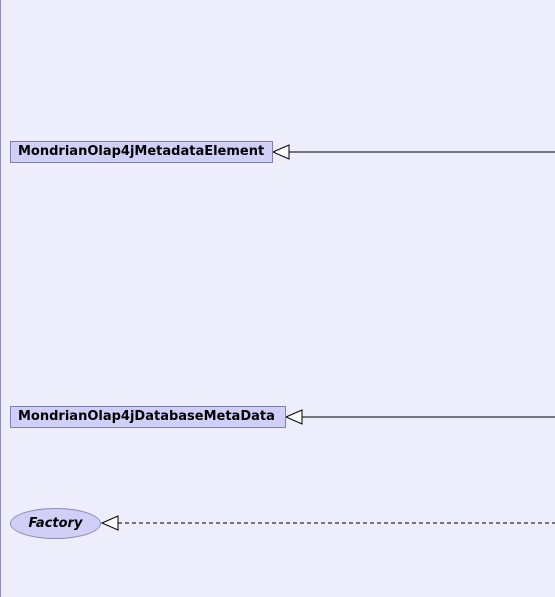 This screenshot has height=597, width=555. Describe the element at coordinates (148, 417) in the screenshot. I see `class-node-database-metadata: MondrianOlap4jDatabaseMetaData` at that location.